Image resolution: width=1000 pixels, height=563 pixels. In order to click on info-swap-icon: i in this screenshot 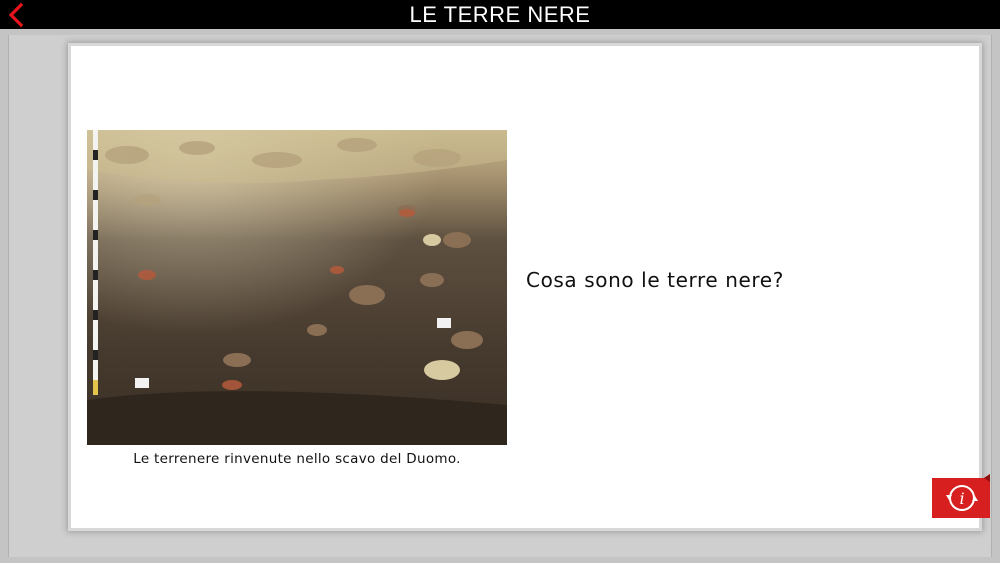, I will do `click(961, 496)`.